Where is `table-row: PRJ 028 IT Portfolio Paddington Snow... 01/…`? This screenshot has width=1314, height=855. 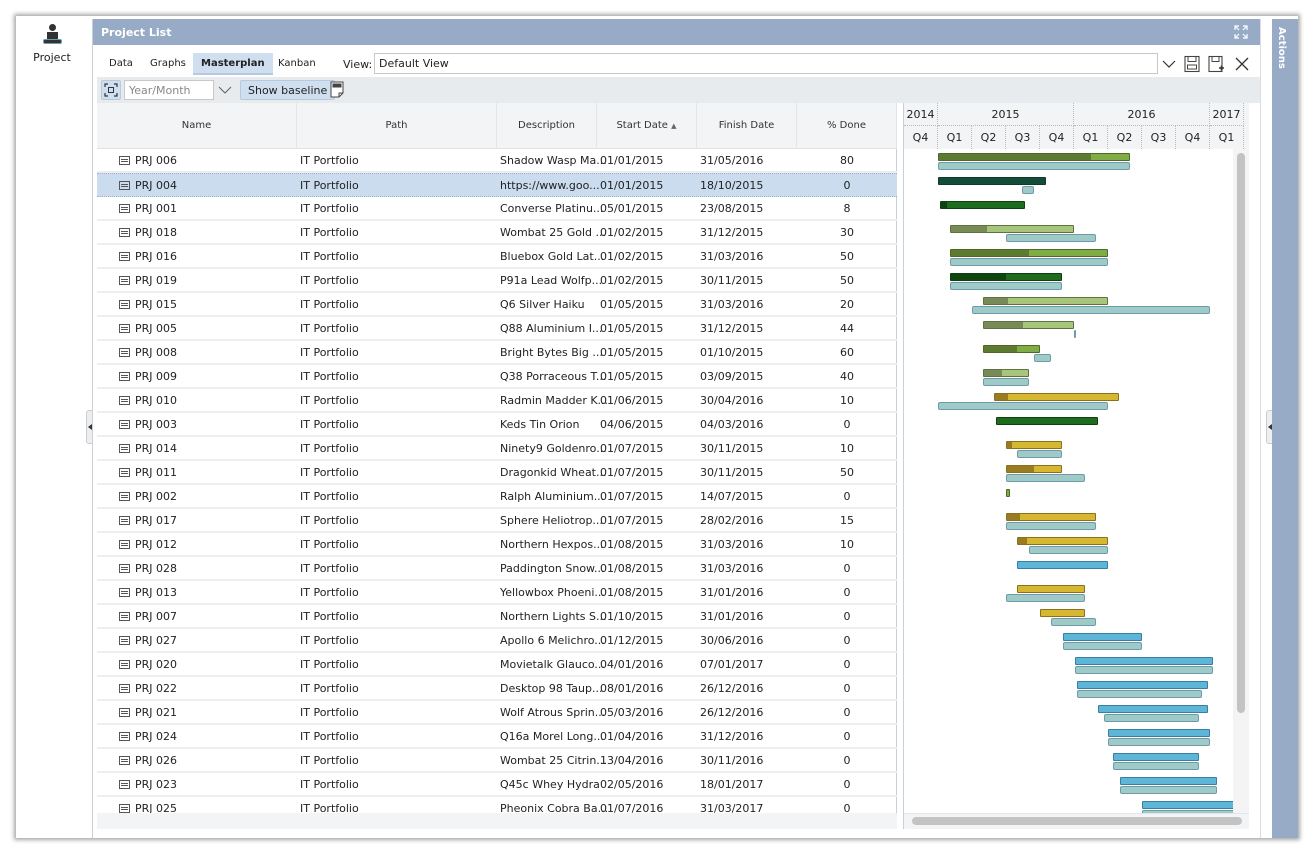 table-row: PRJ 028 IT Portfolio Paddington Snow... 01/… is located at coordinates (497, 569).